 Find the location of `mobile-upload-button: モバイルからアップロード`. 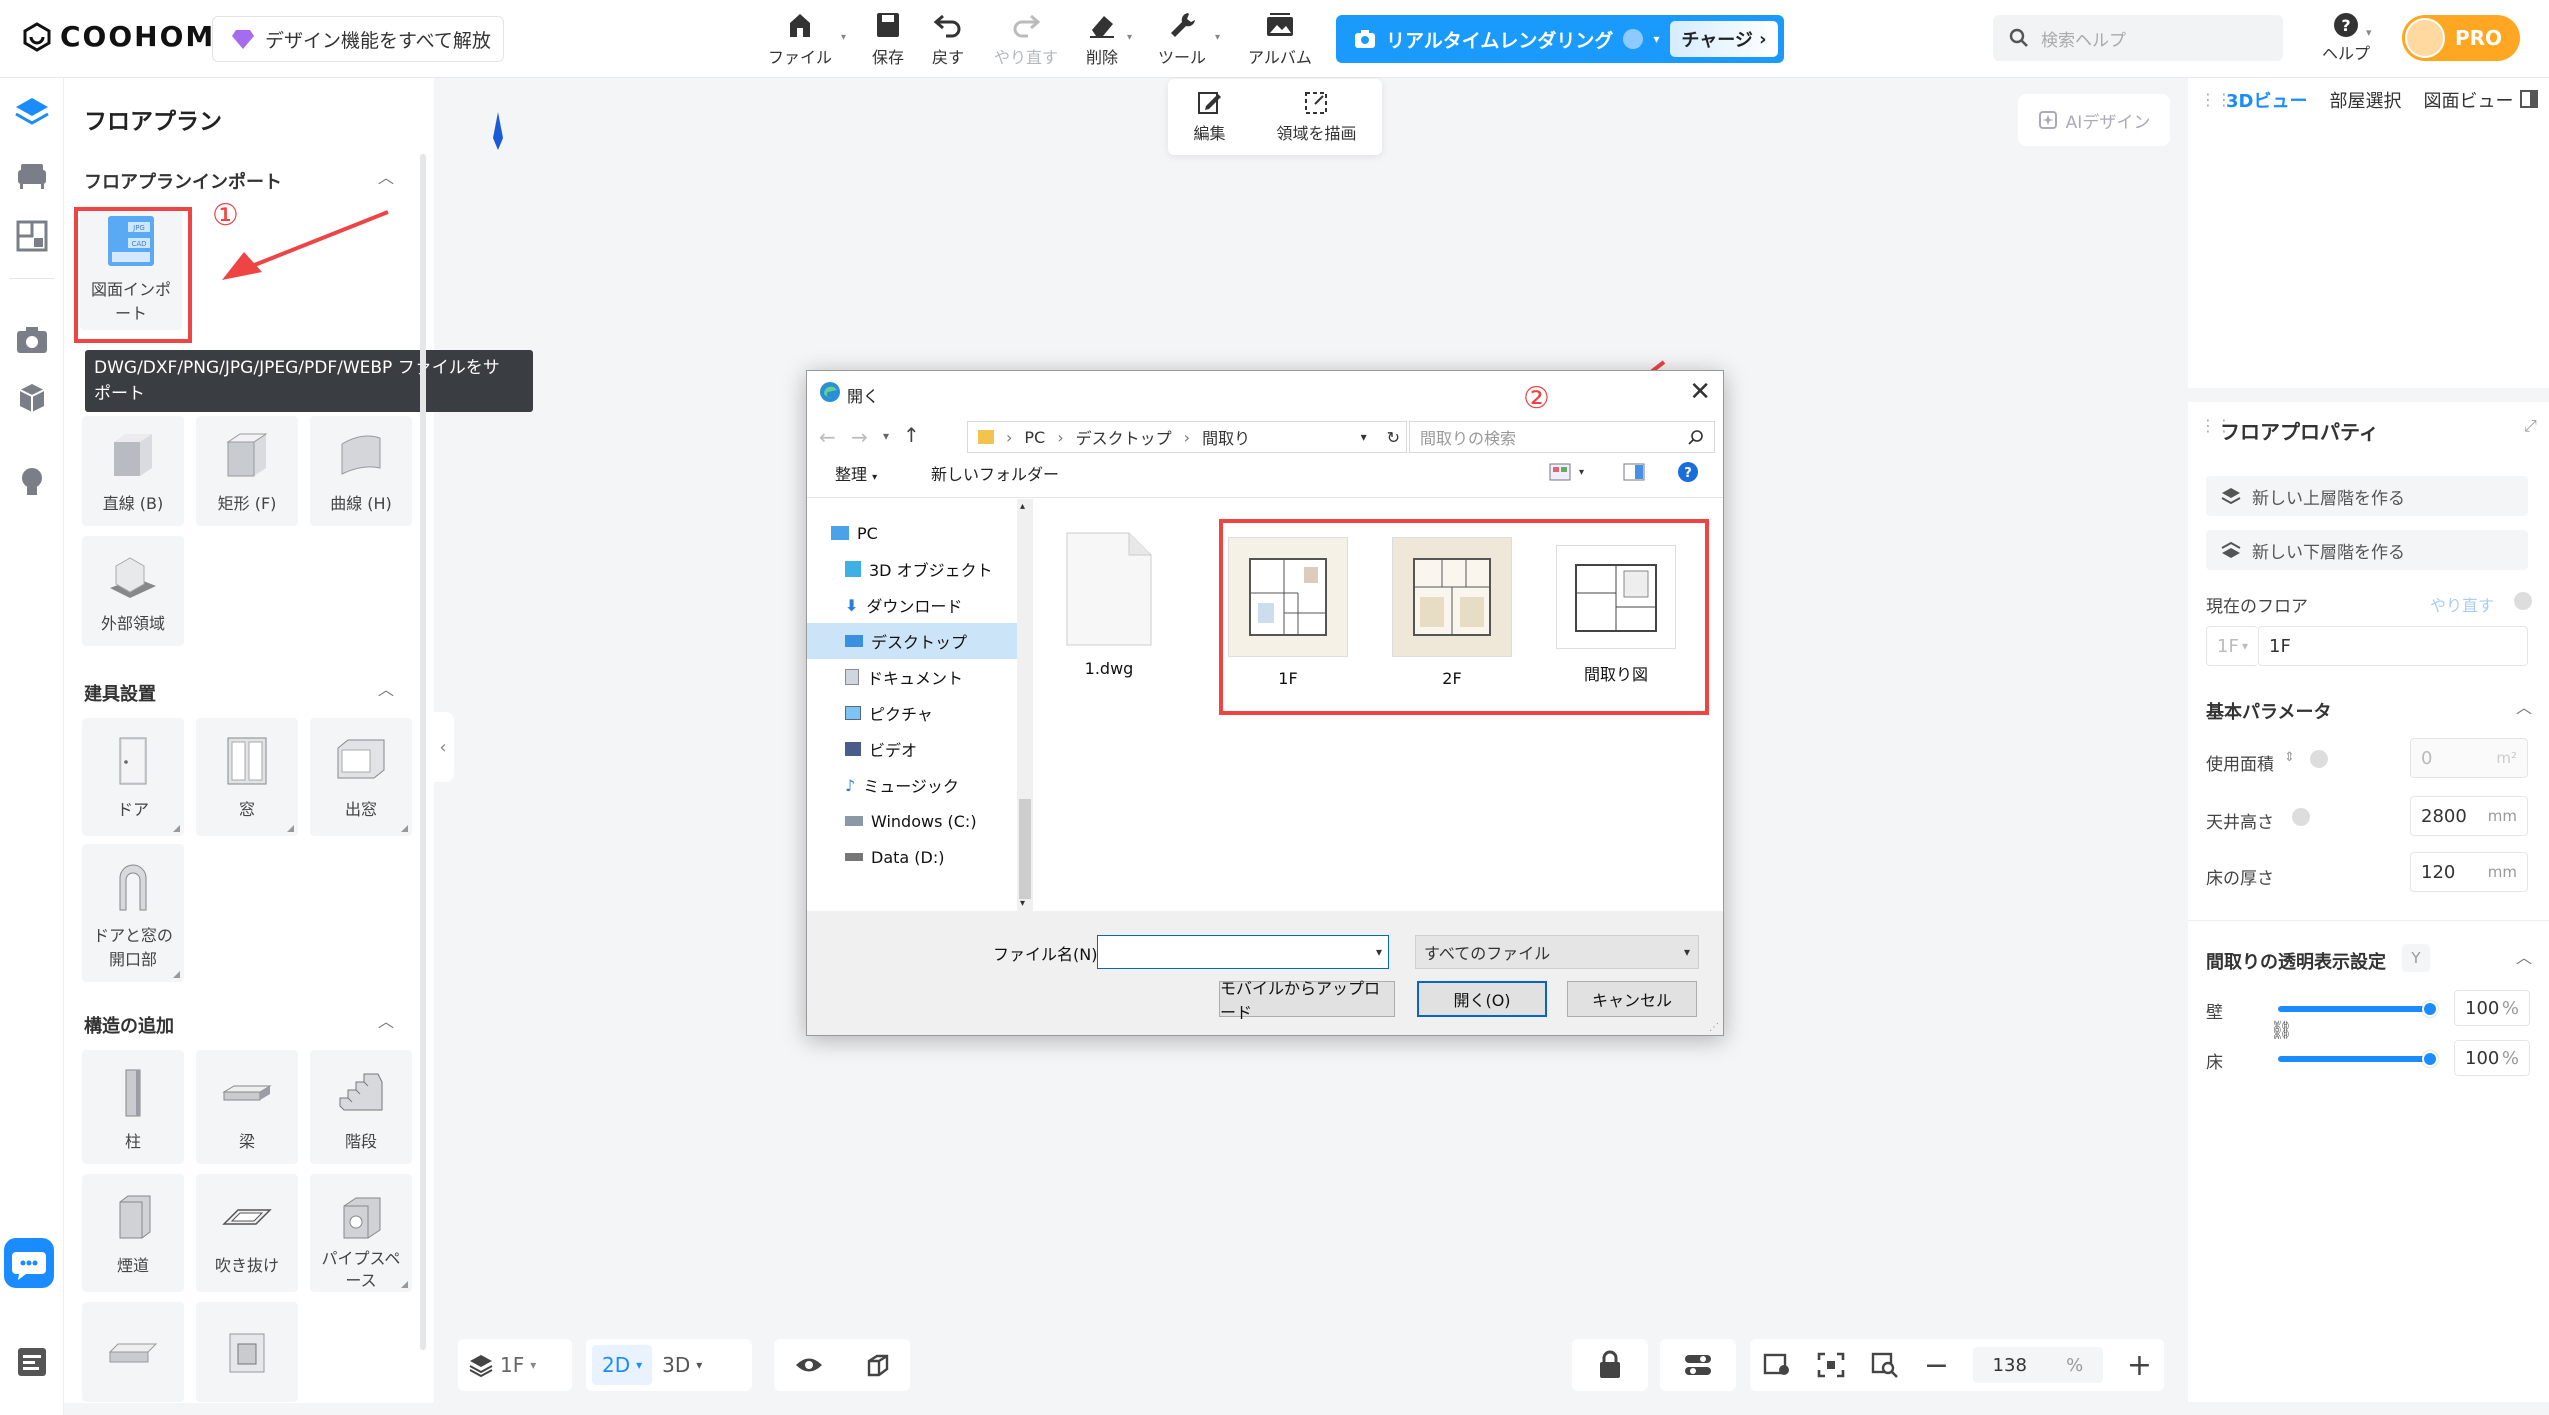

mobile-upload-button: モバイルからアップロード is located at coordinates (1307, 1000).